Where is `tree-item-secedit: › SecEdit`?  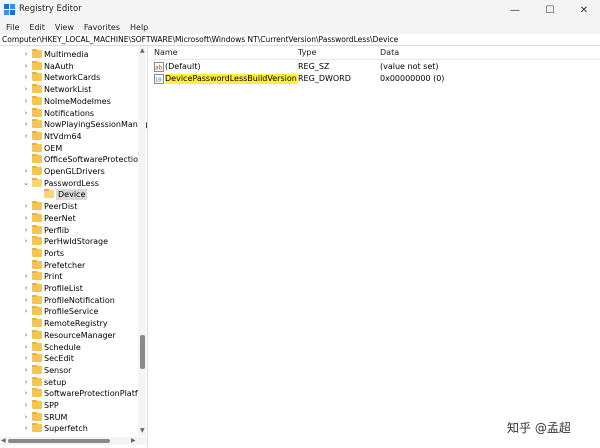 tree-item-secedit: › SecEdit is located at coordinates (73, 358).